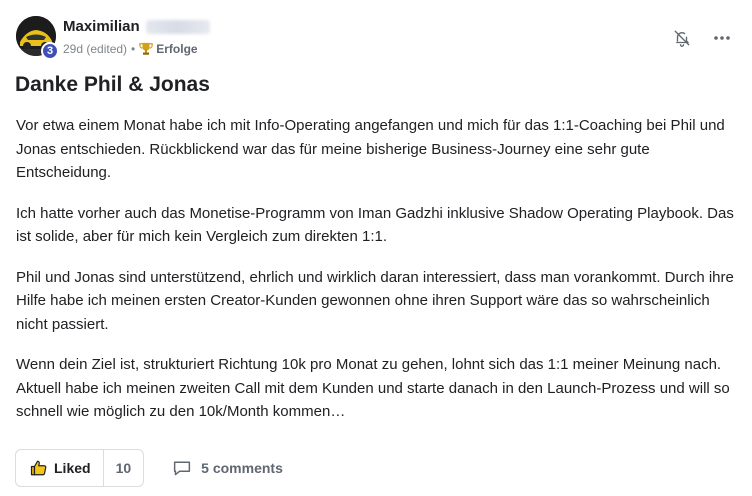  What do you see at coordinates (112, 84) in the screenshot?
I see `post-title: Danke Phil & Jonas` at bounding box center [112, 84].